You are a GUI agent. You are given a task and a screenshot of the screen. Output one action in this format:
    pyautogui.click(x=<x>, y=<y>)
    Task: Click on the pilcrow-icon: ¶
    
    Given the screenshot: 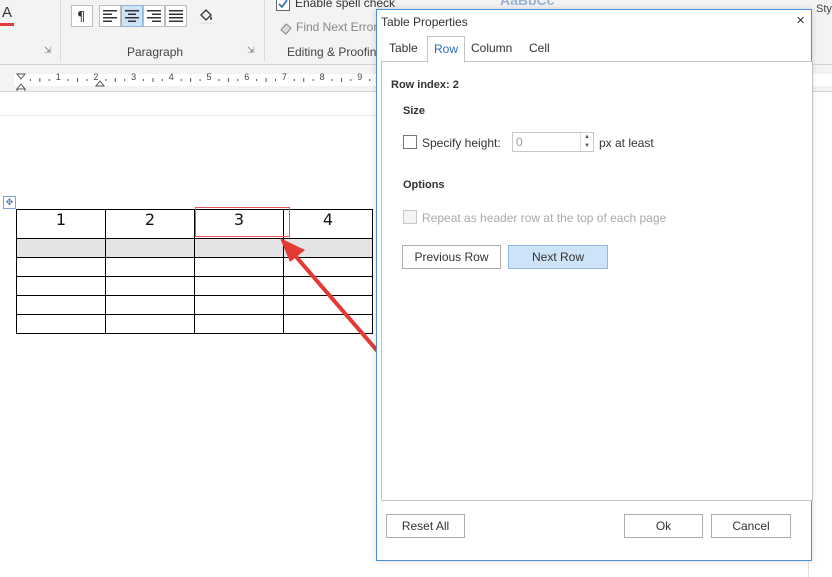 What is the action you would take?
    pyautogui.click(x=81, y=16)
    